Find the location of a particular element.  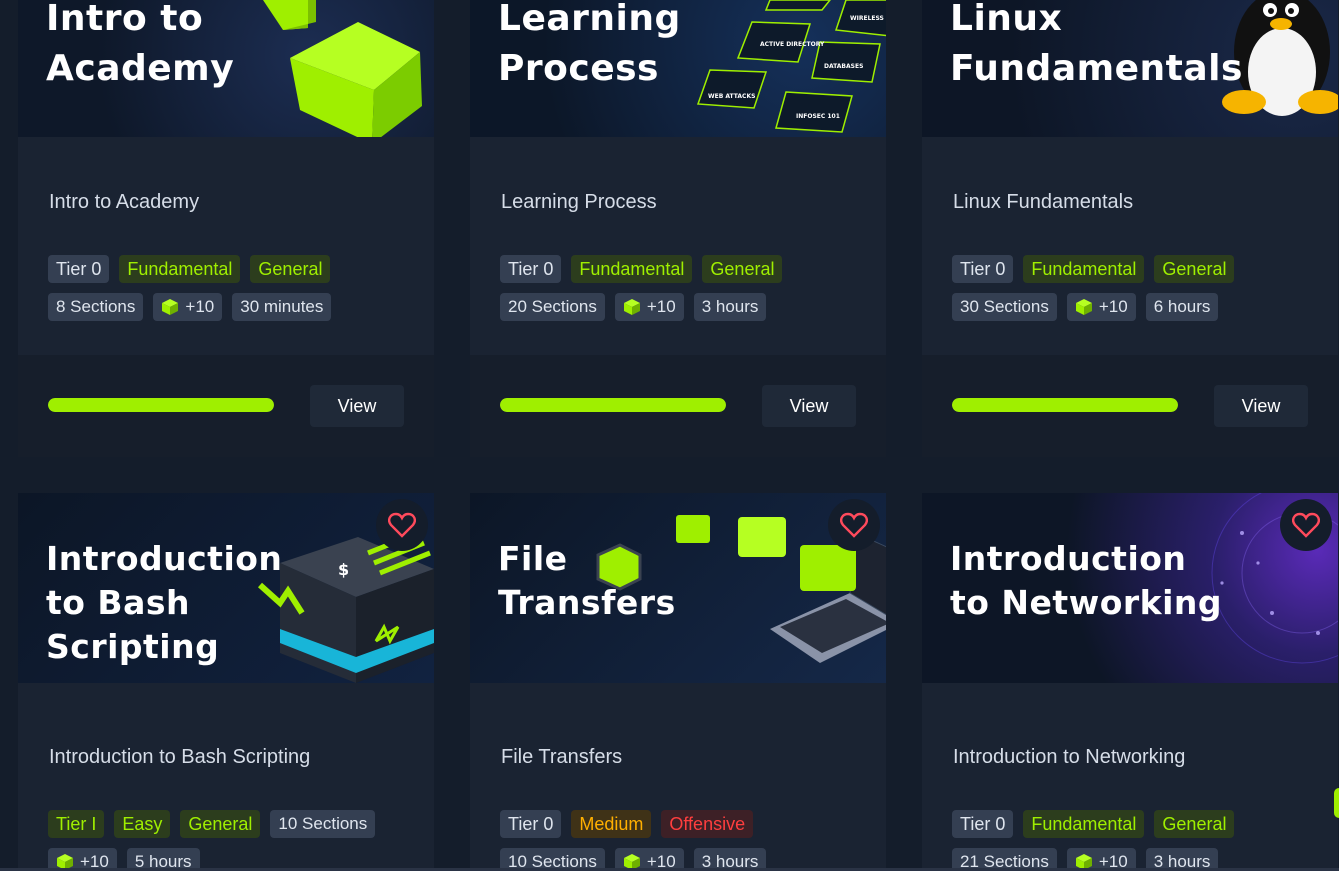

module-banner: Intro to Academy is located at coordinates (226, 68).